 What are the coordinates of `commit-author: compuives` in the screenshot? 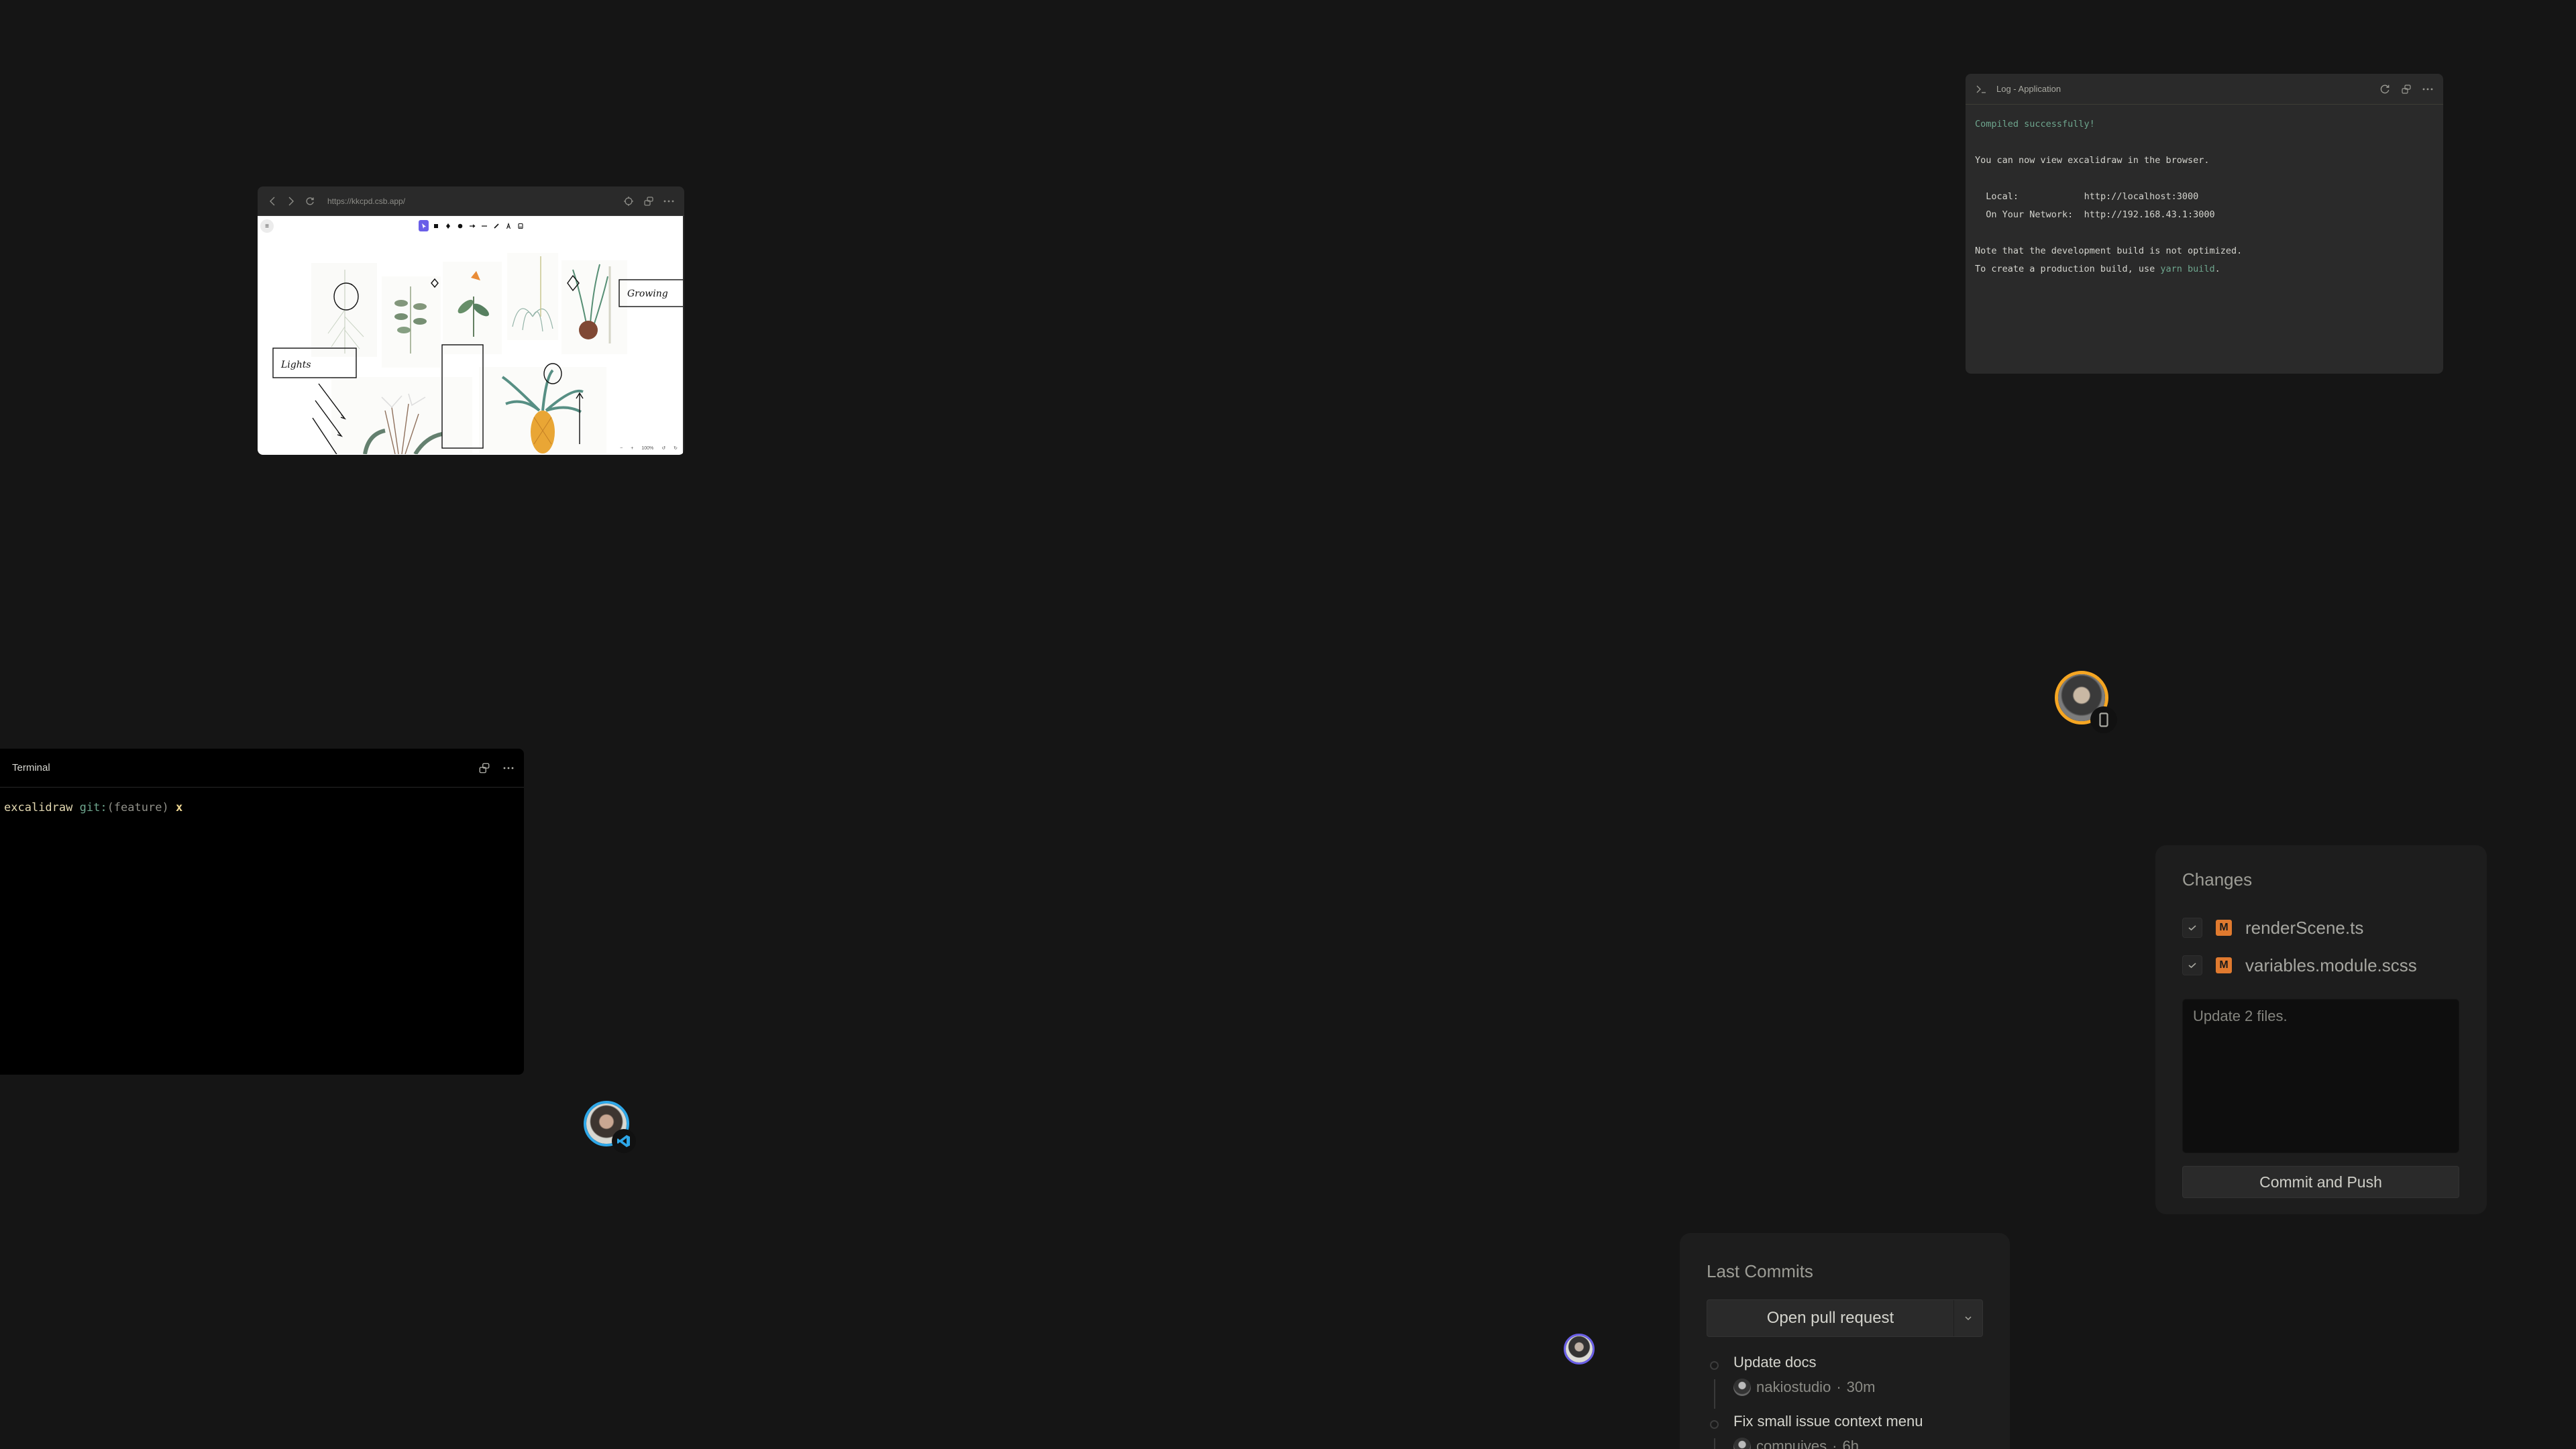 It's located at (1791, 1443).